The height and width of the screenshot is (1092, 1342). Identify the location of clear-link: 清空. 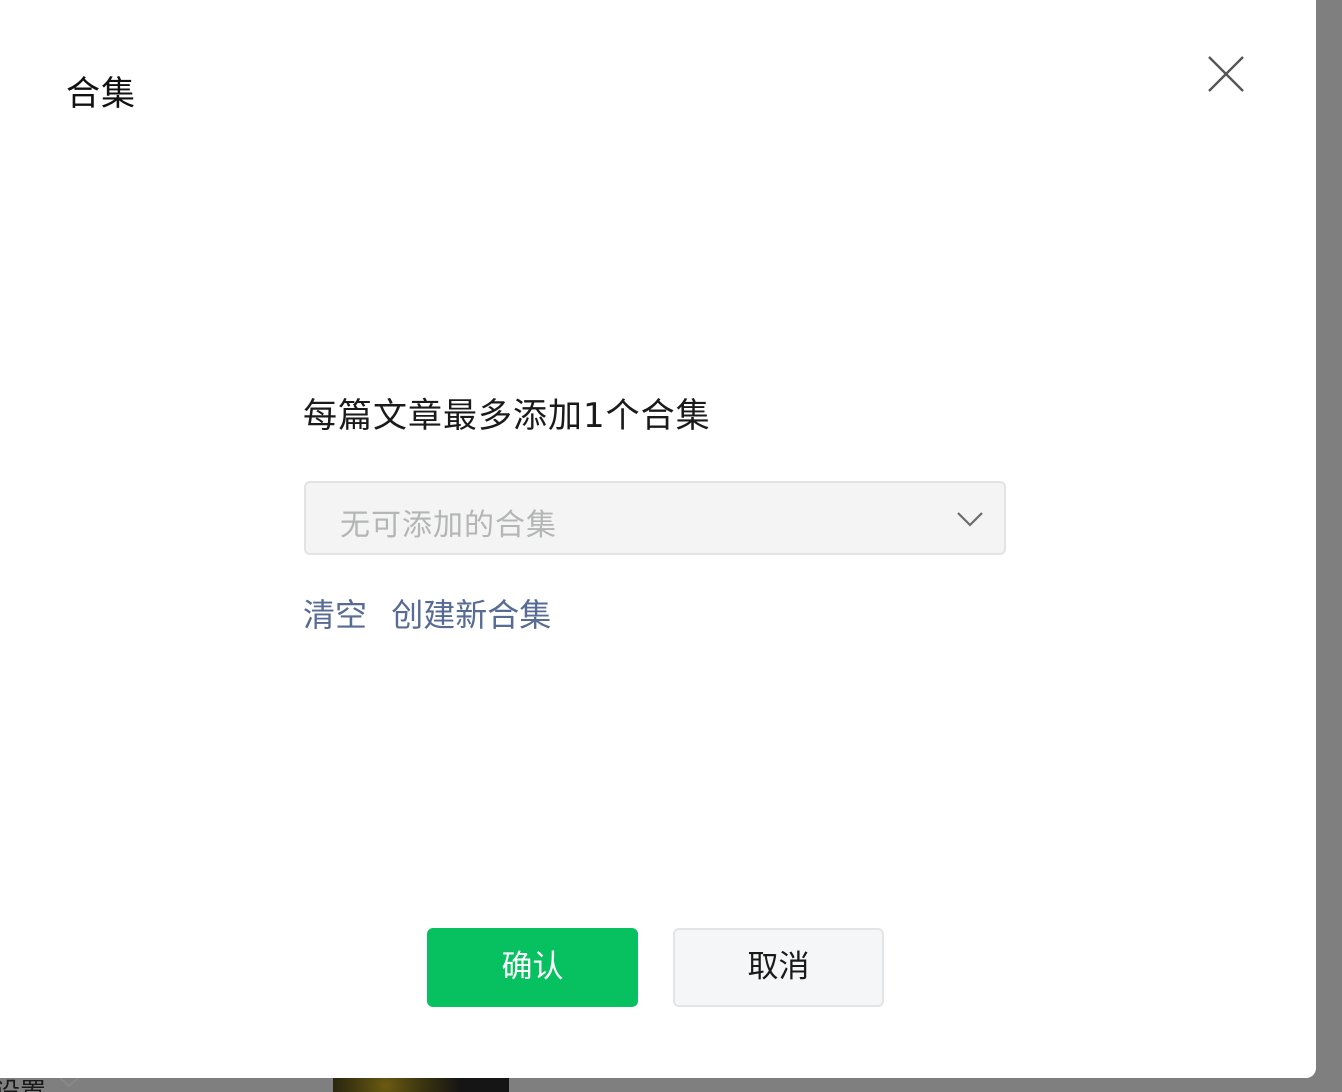
(335, 613).